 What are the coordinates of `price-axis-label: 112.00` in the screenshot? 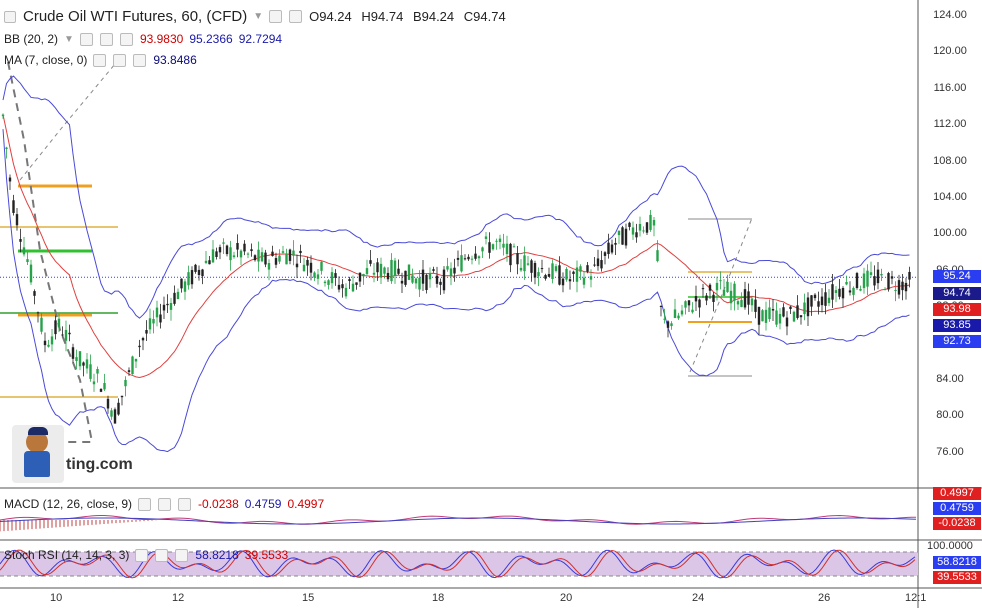 It's located at (950, 124).